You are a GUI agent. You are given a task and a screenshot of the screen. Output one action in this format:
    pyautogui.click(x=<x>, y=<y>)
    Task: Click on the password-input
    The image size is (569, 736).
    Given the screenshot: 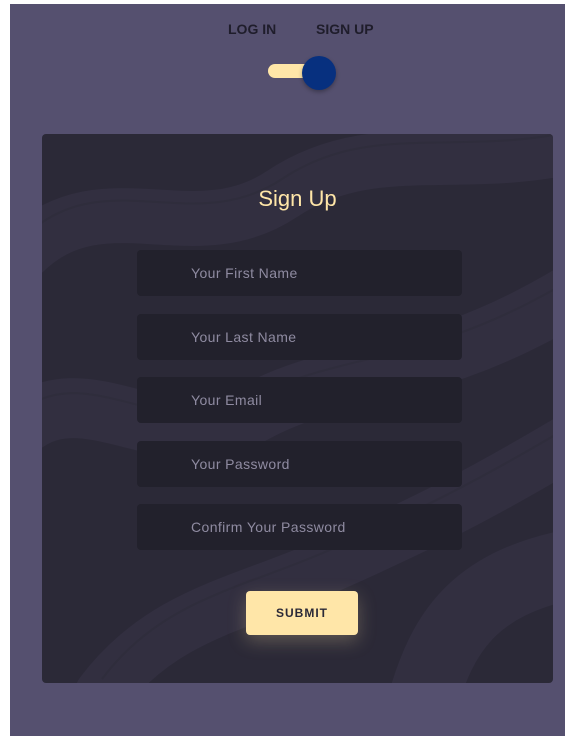 What is the action you would take?
    pyautogui.click(x=299, y=464)
    